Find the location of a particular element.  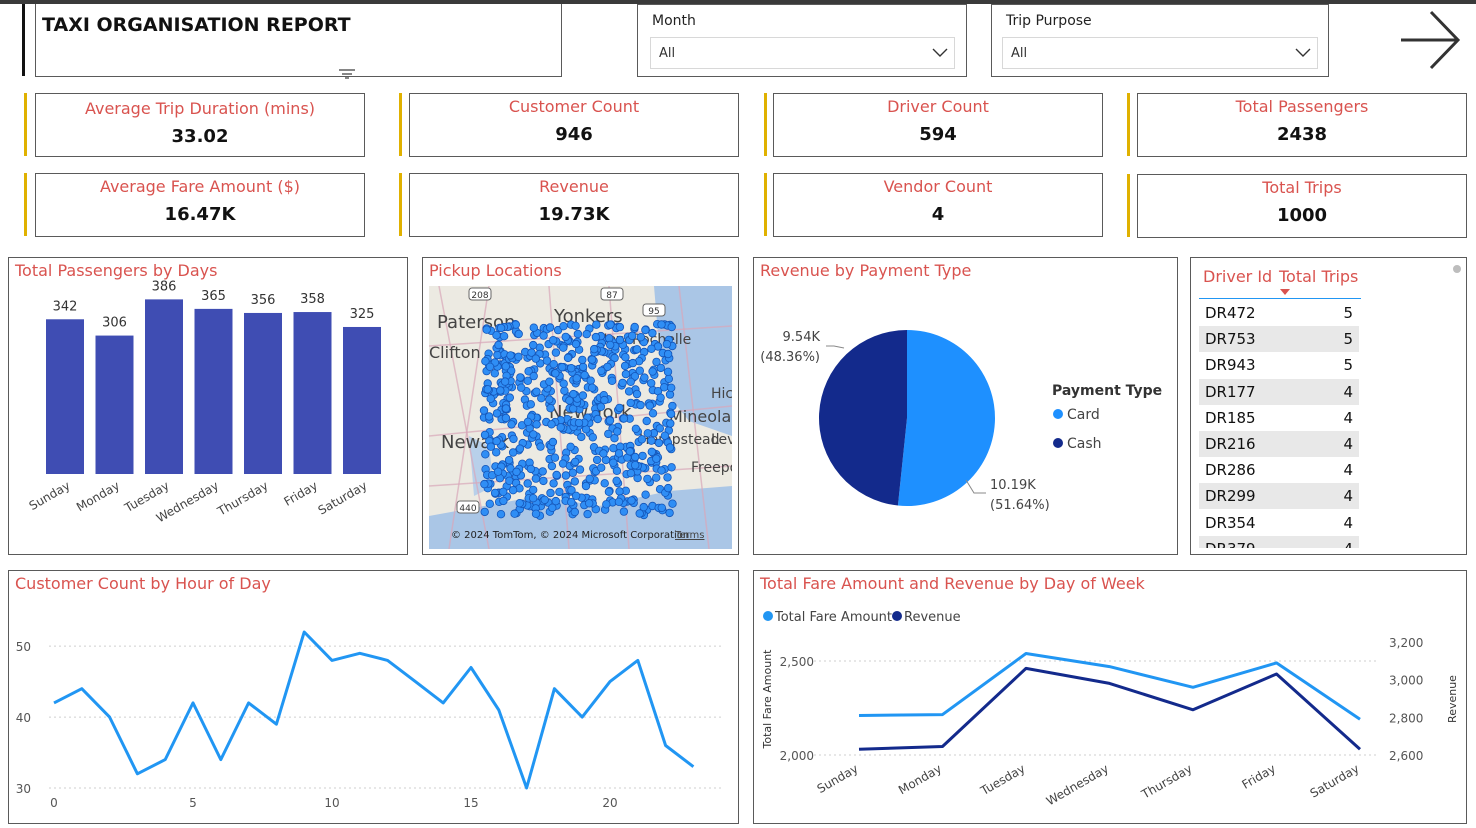

driver-id-cell: DR216 is located at coordinates (1230, 444).